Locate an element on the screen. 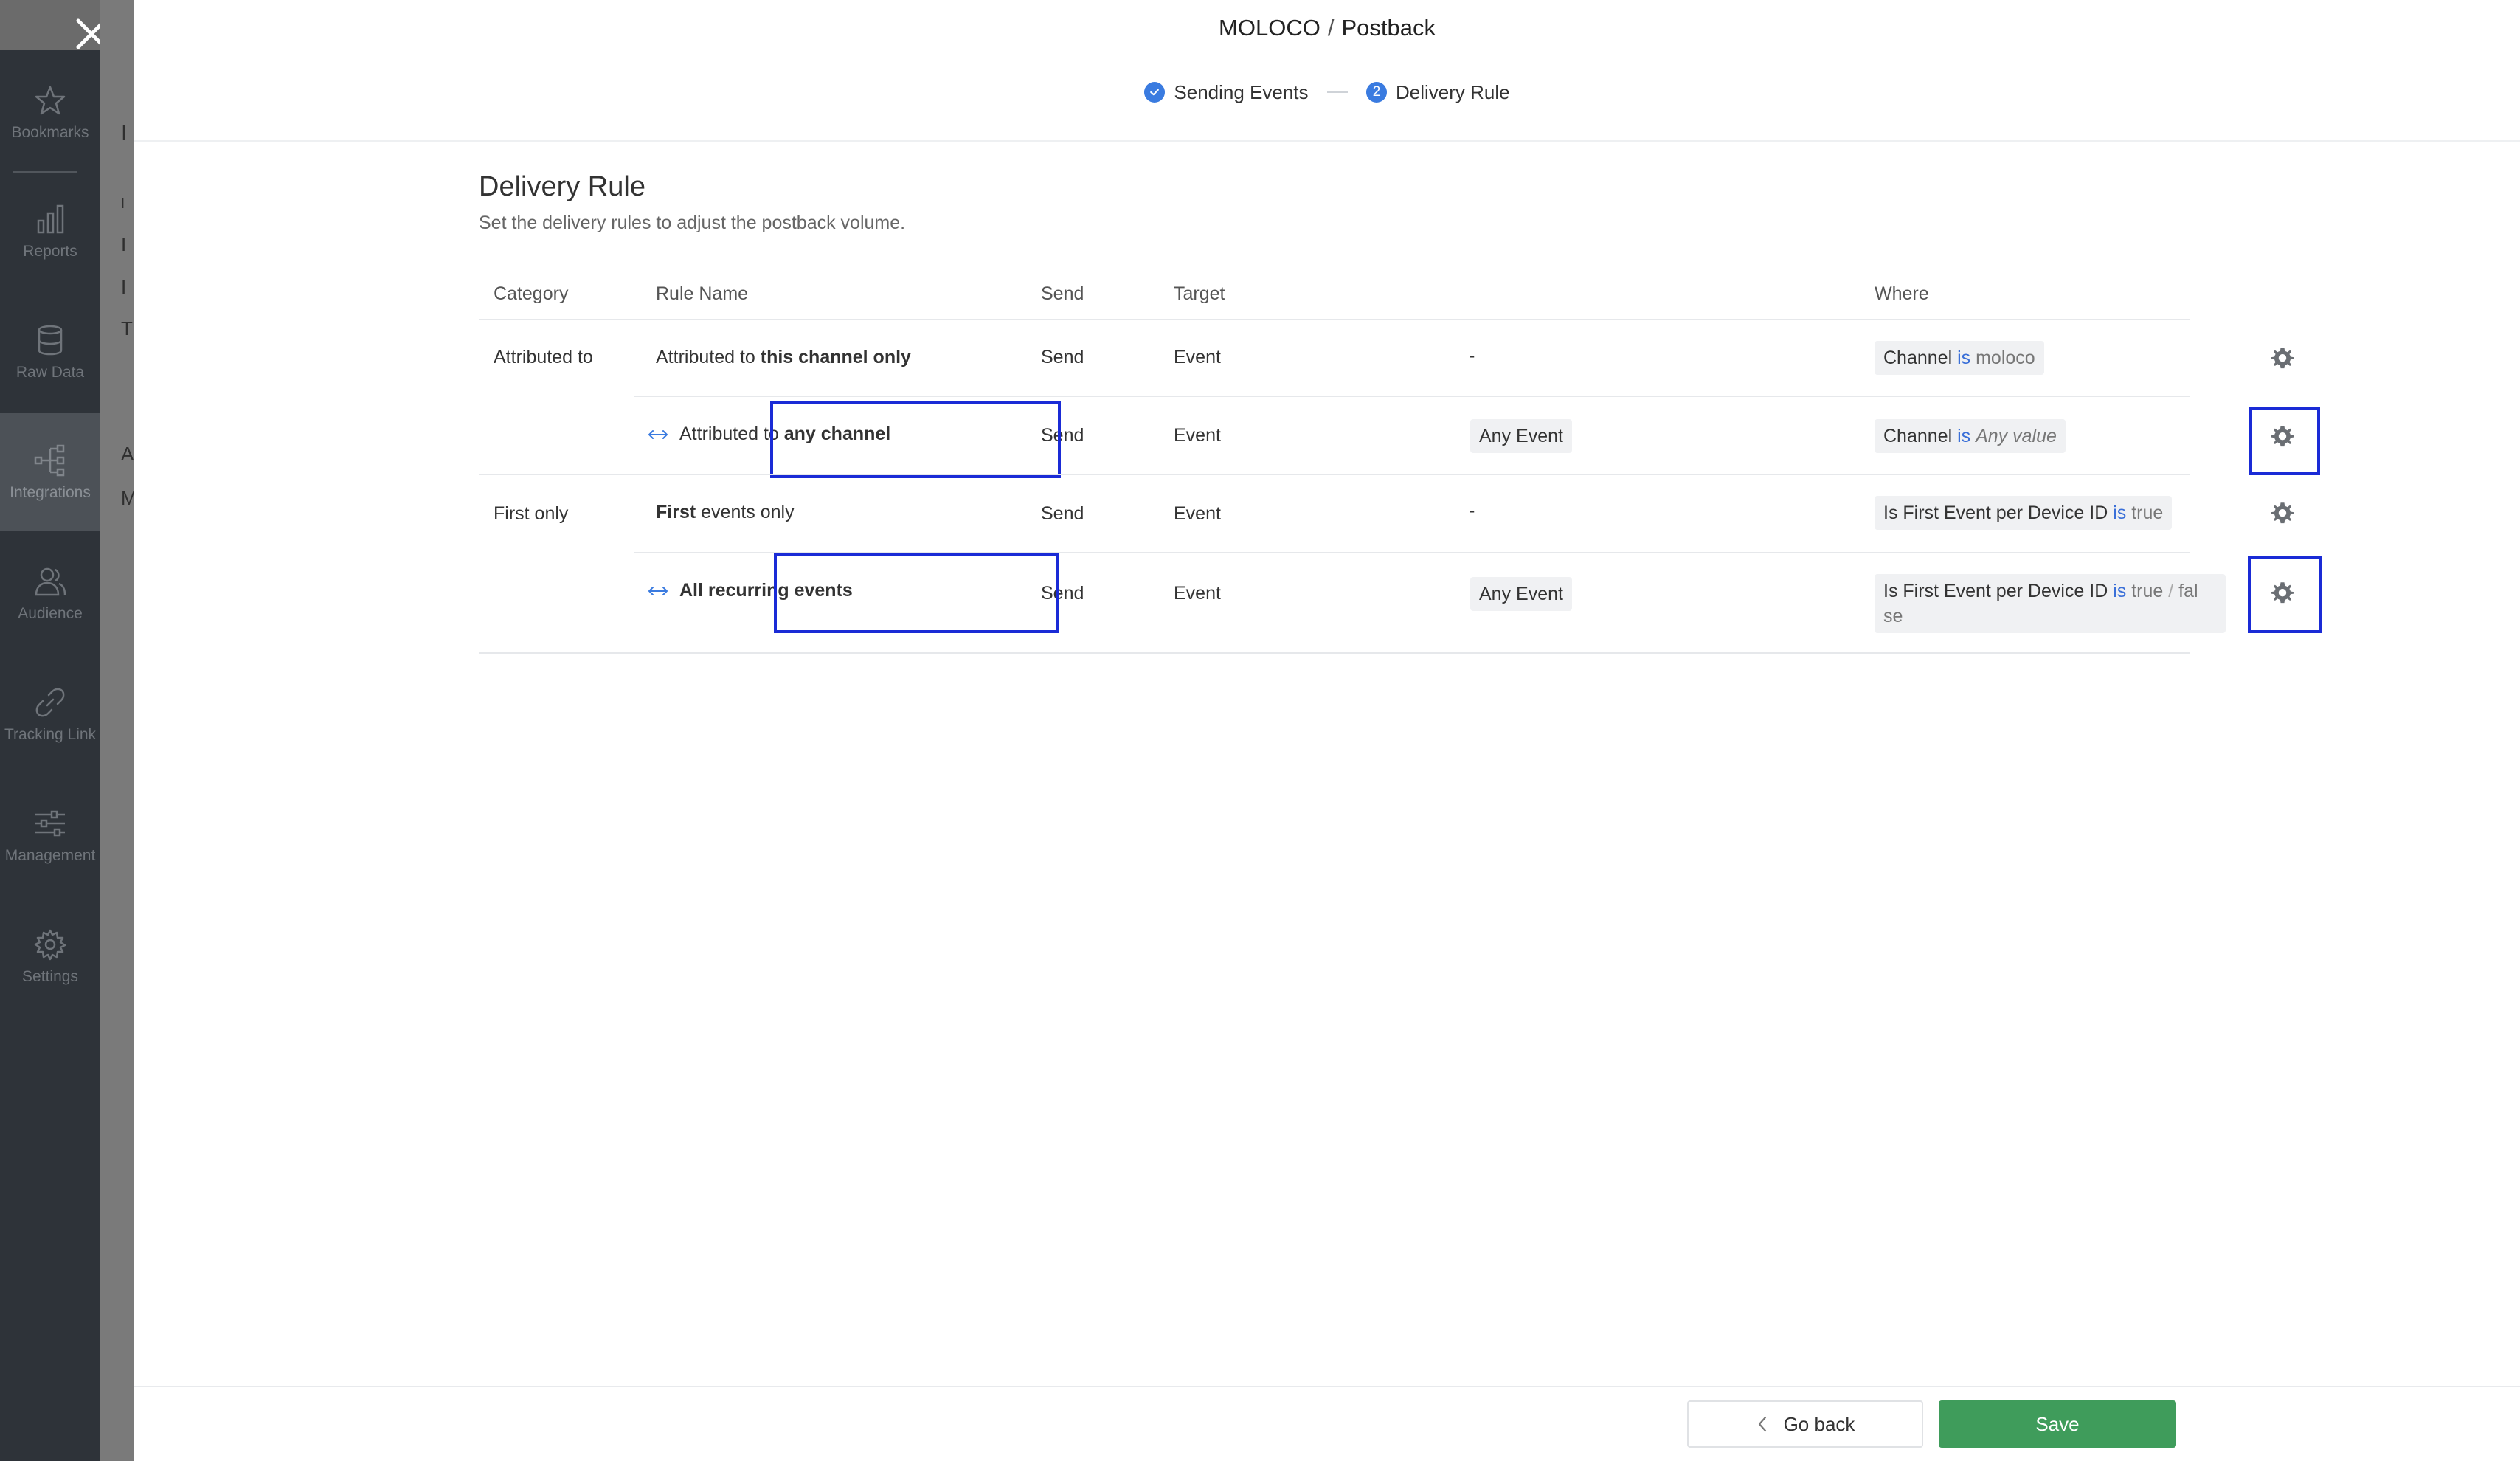 The image size is (2520, 1461). rule-name-cell: First events only is located at coordinates (726, 512).